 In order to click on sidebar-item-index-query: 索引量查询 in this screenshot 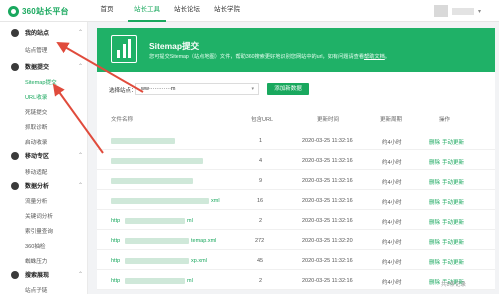, I will do `click(39, 231)`.